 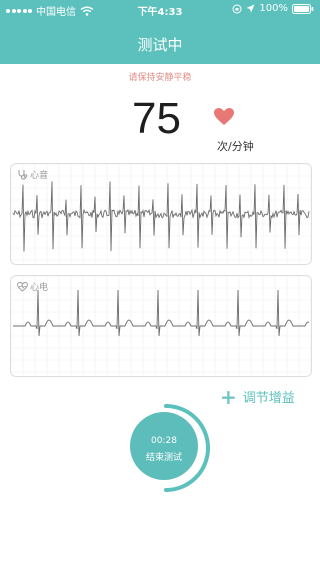 What do you see at coordinates (237, 8) in the screenshot?
I see `orientation-lock-icon` at bounding box center [237, 8].